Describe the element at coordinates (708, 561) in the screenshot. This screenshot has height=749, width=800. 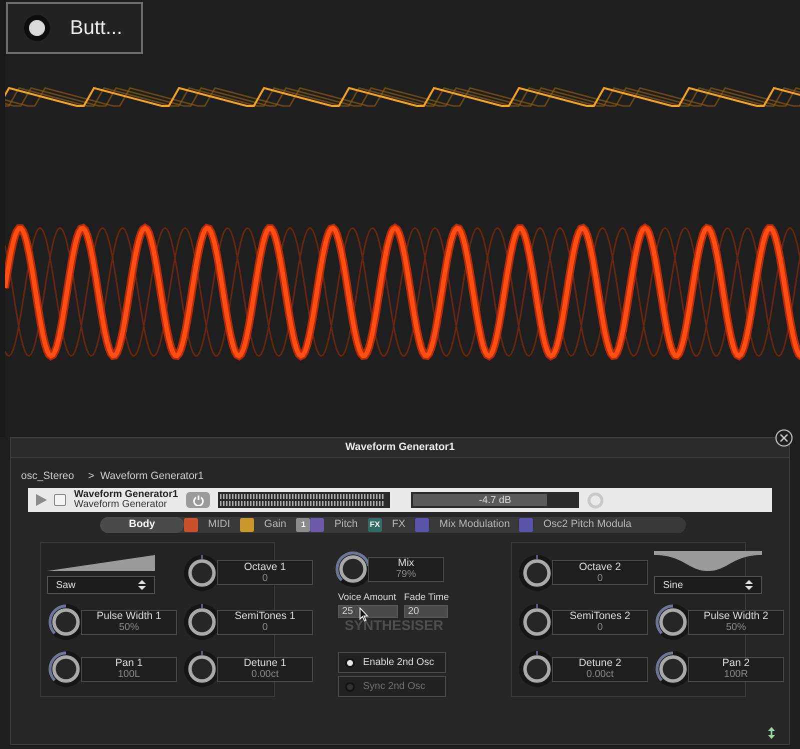
I see `waveform-preview-icon` at that location.